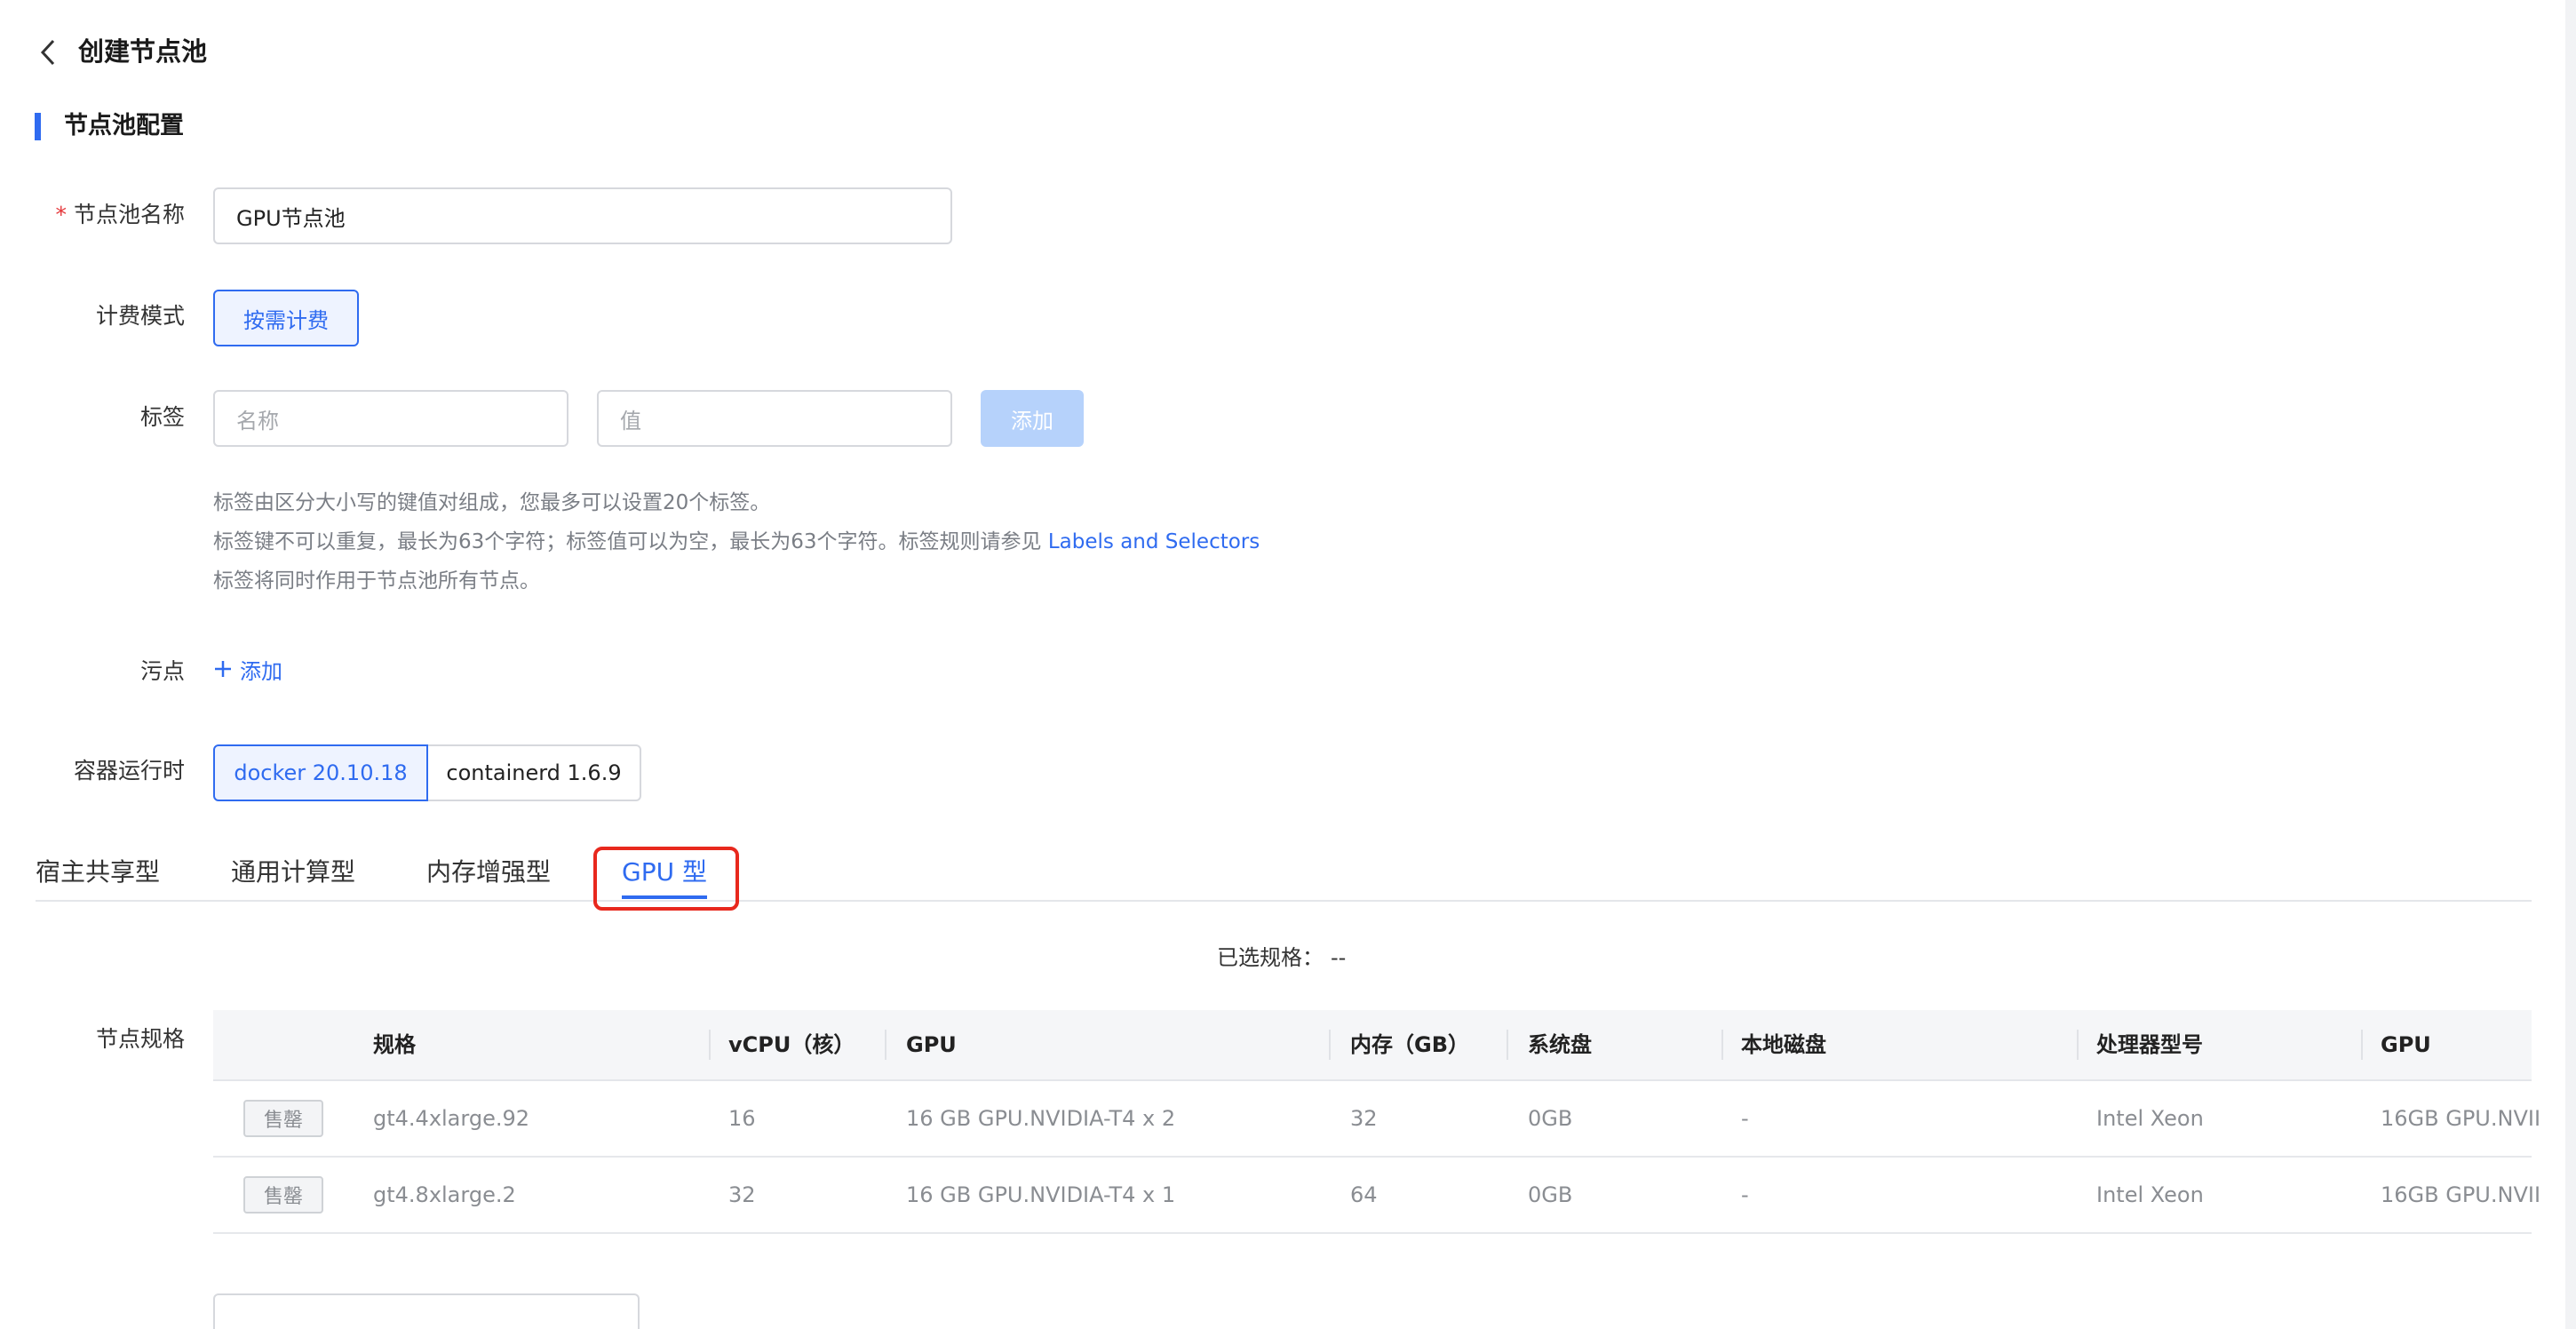  Describe the element at coordinates (1783, 1044) in the screenshot. I see `col-local-disk: 本地磁盘` at that location.